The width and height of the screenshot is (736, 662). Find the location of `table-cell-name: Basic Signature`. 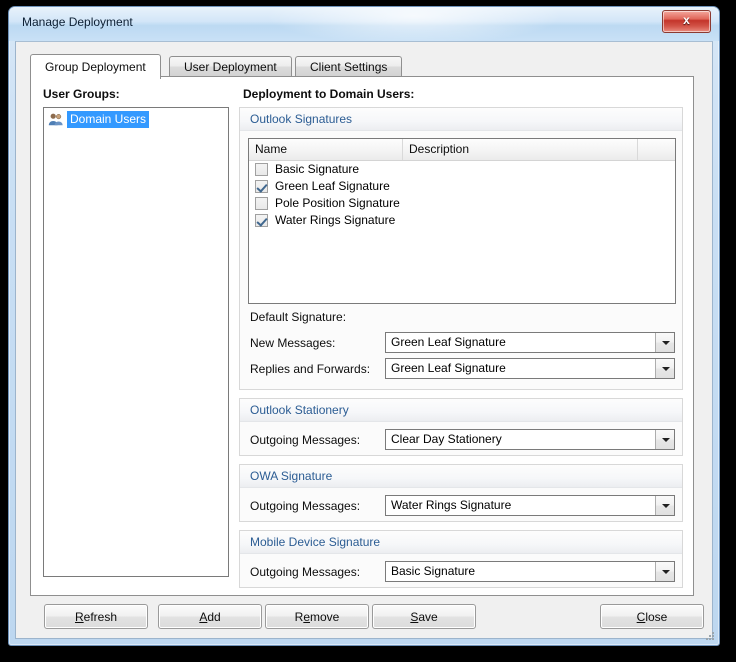

table-cell-name: Basic Signature is located at coordinates (317, 169).